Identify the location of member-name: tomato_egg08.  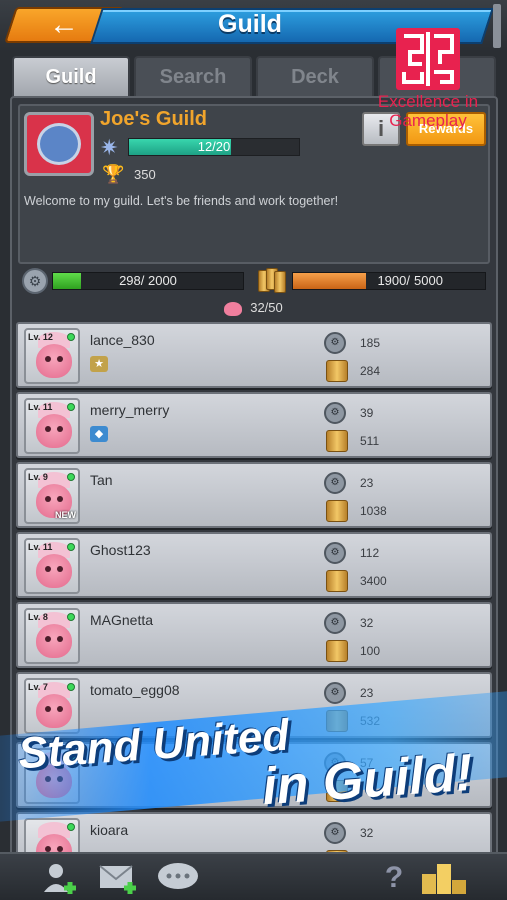
(135, 690).